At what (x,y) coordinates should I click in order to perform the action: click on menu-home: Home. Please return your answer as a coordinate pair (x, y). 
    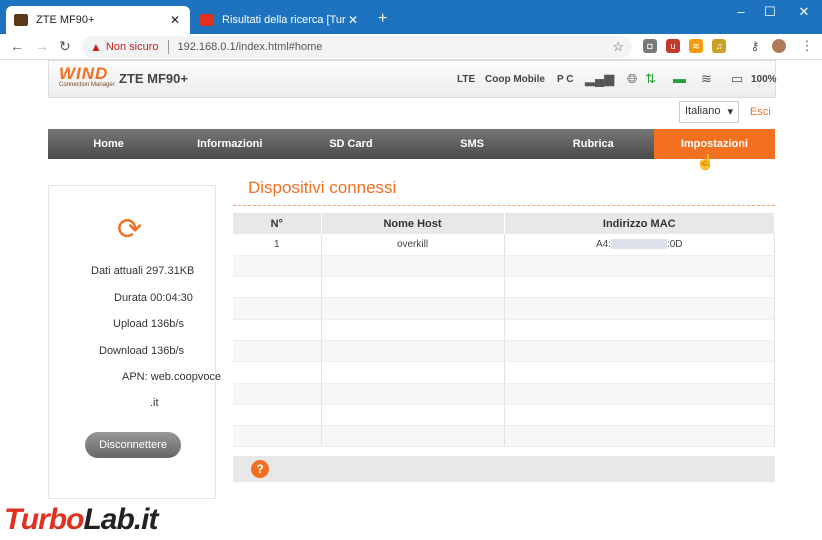
    Looking at the image, I should click on (108, 144).